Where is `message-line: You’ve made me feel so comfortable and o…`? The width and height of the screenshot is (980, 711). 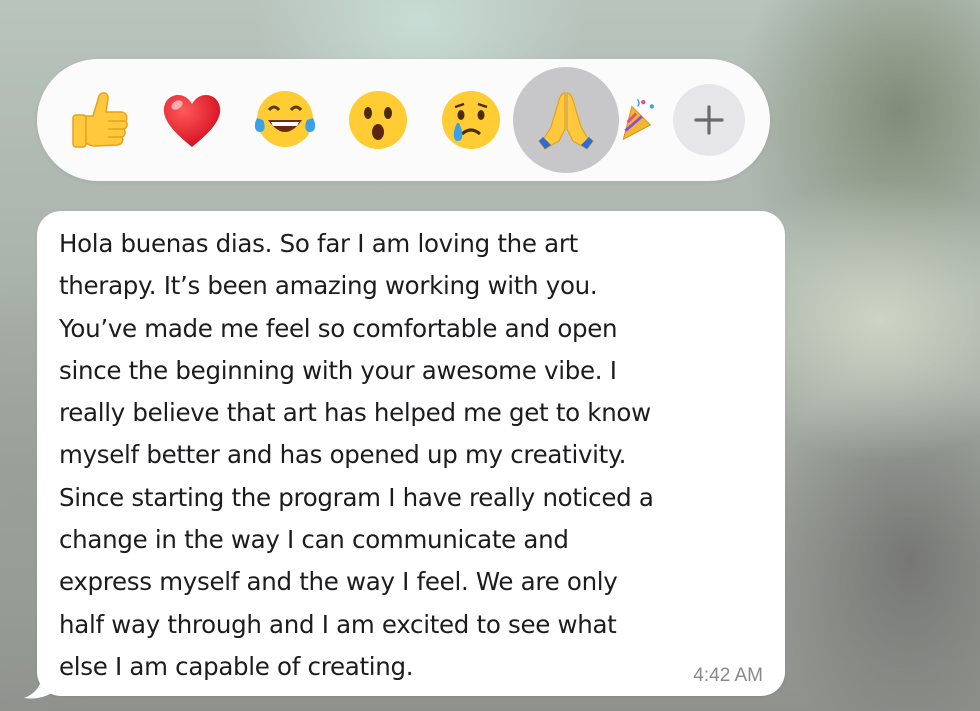
message-line: You’ve made me feel so comfortable and o… is located at coordinates (338, 328).